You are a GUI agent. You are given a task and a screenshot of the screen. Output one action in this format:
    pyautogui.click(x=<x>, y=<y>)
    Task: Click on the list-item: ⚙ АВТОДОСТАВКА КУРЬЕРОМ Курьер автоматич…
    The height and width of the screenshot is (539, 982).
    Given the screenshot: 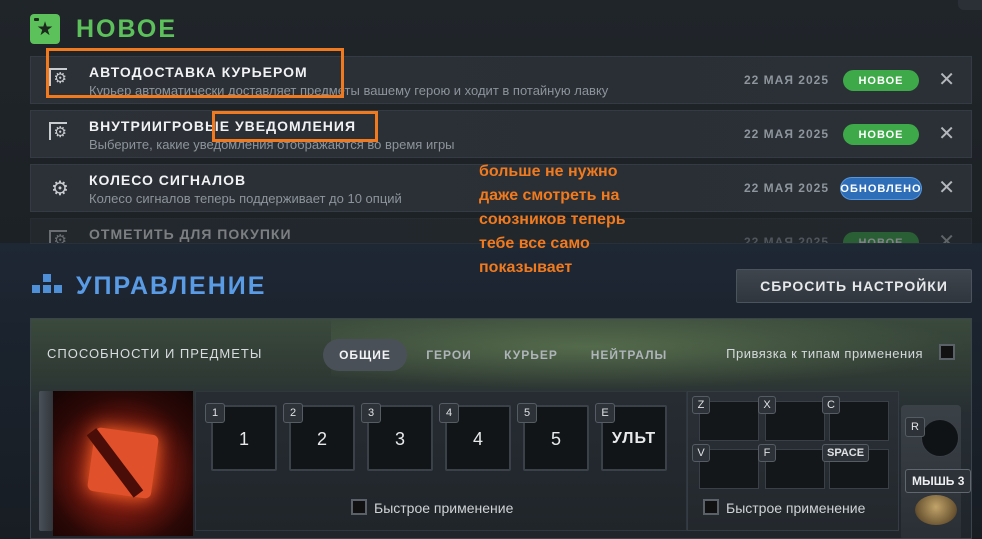 What is the action you would take?
    pyautogui.click(x=501, y=80)
    